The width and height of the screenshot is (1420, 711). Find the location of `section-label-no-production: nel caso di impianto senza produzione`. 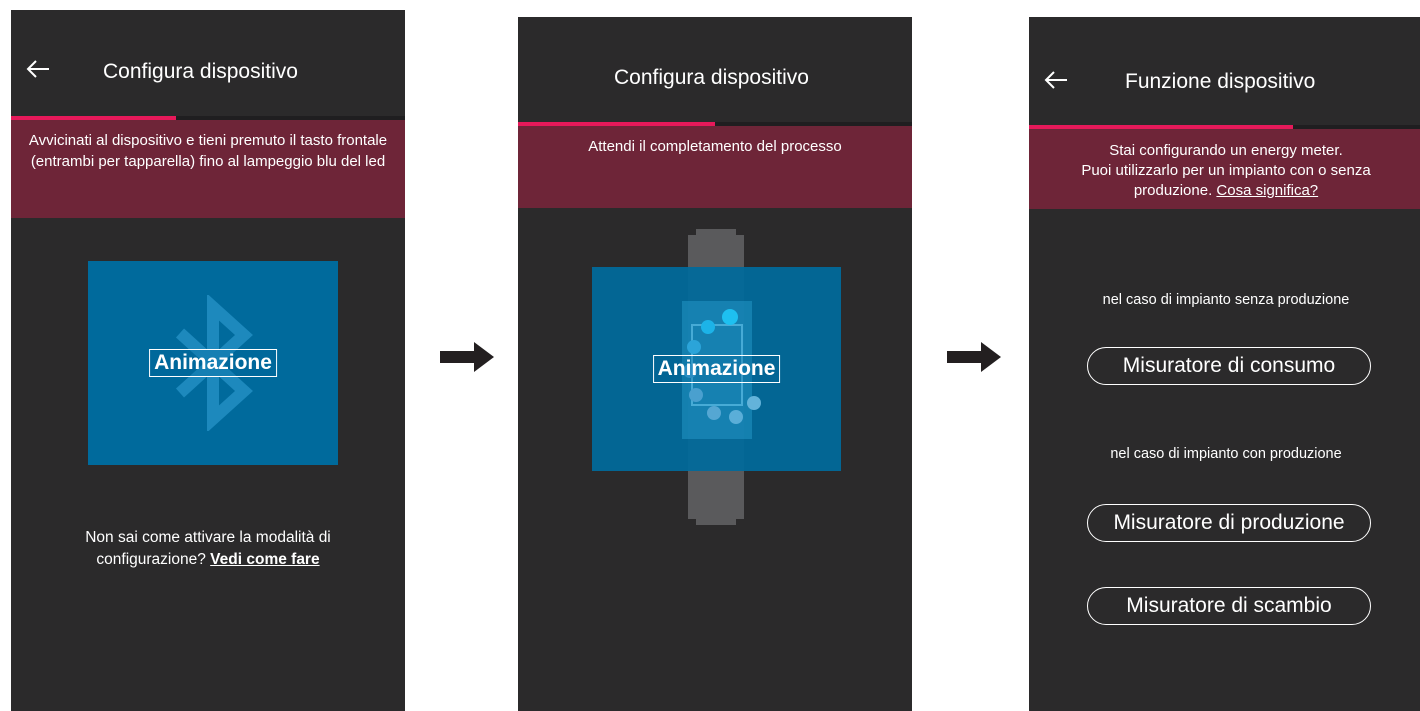

section-label-no-production: nel caso di impianto senza produzione is located at coordinates (1226, 300).